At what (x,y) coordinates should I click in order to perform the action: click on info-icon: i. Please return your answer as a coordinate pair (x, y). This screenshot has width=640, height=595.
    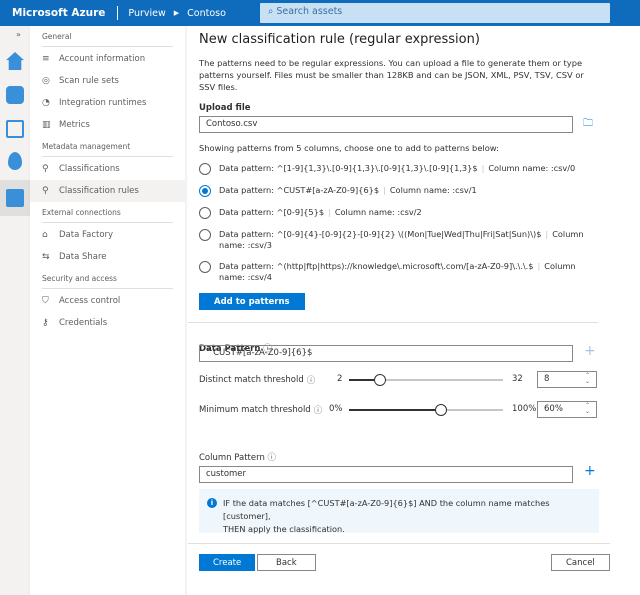
    Looking at the image, I should click on (212, 503).